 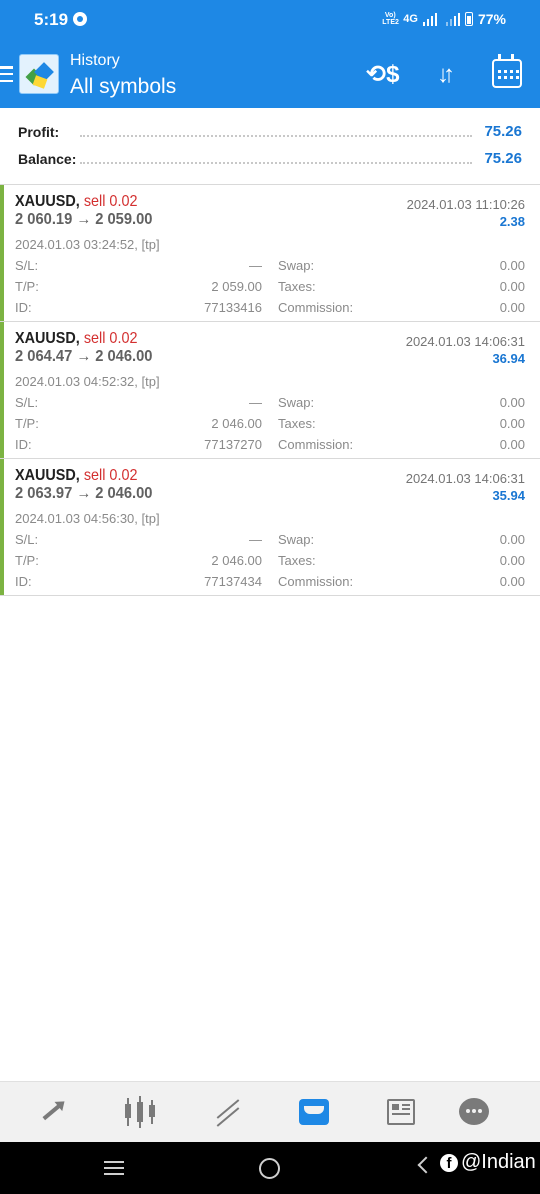 I want to click on deal-profit: 2.38, so click(x=512, y=221).